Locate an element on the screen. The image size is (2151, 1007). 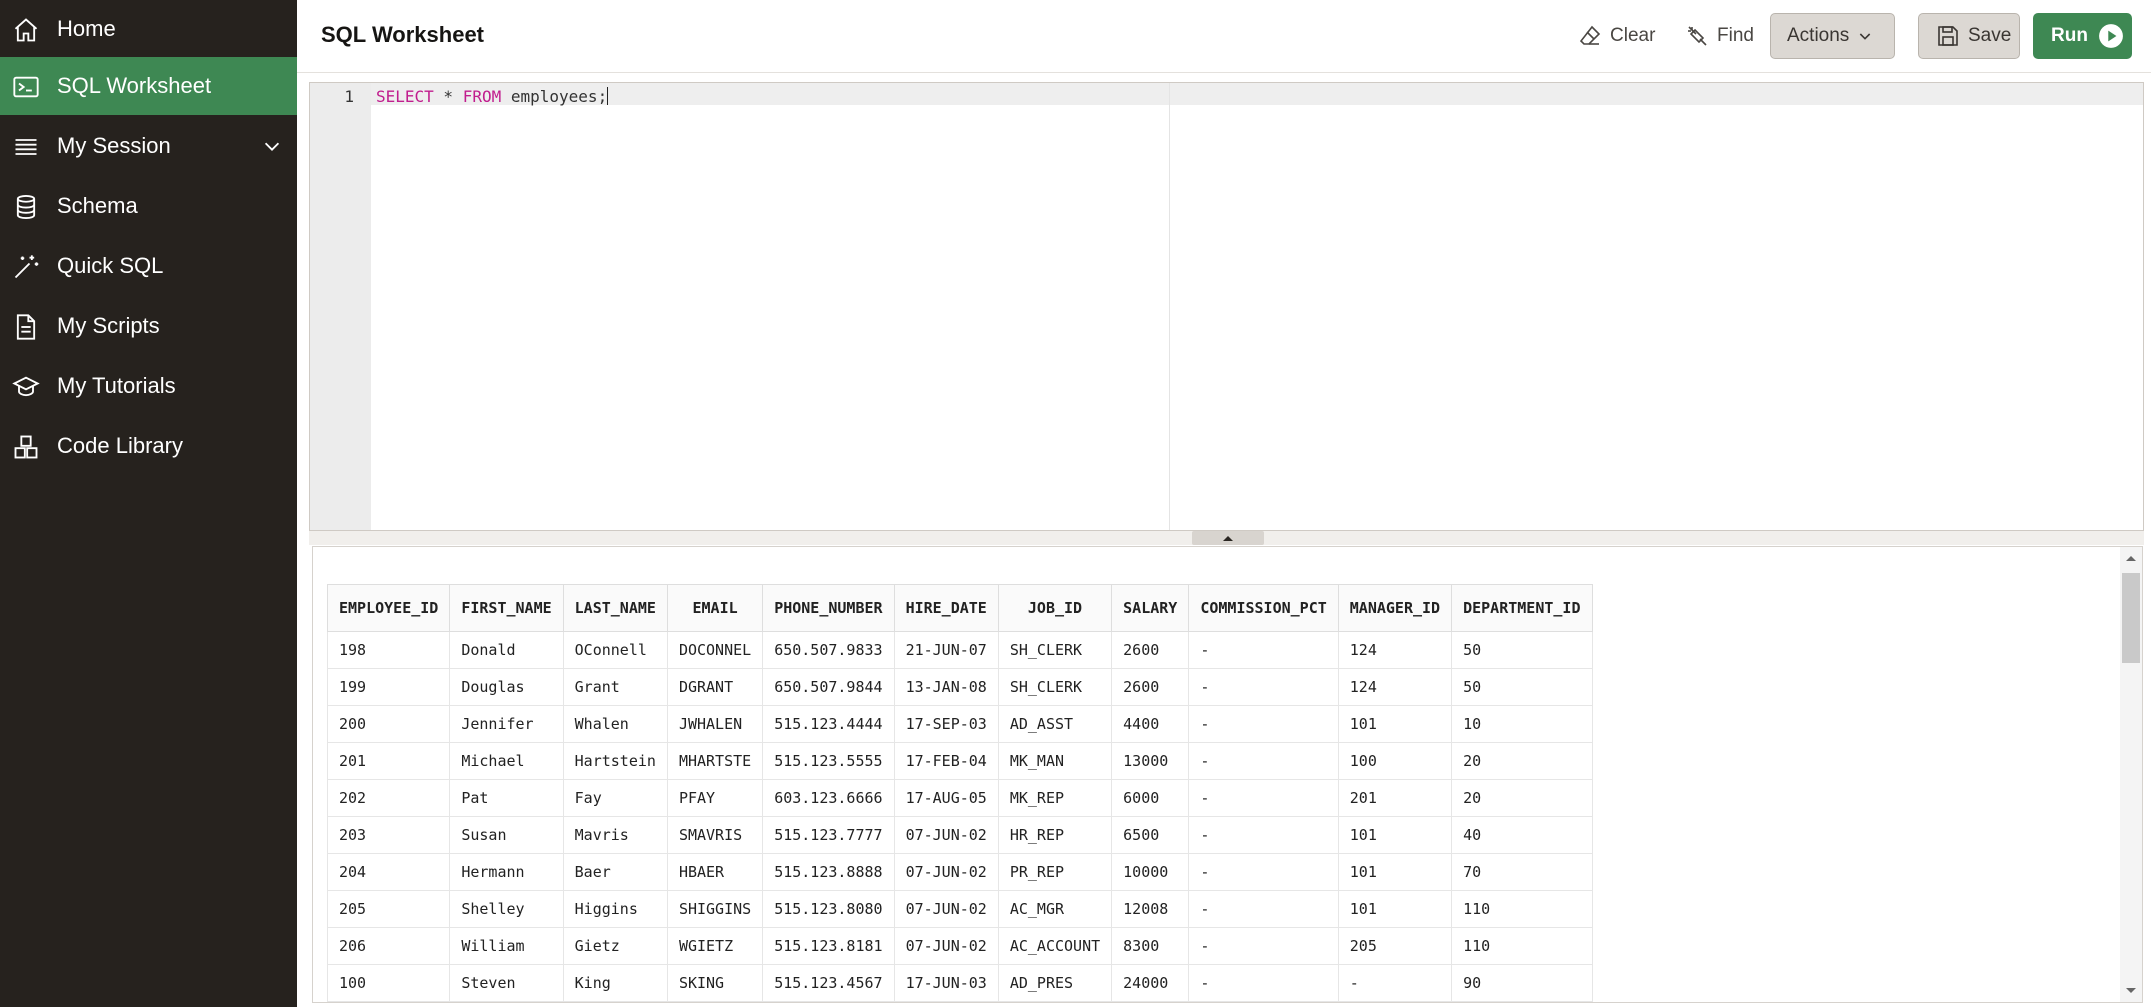
table-cell: Higgins is located at coordinates (615, 909).